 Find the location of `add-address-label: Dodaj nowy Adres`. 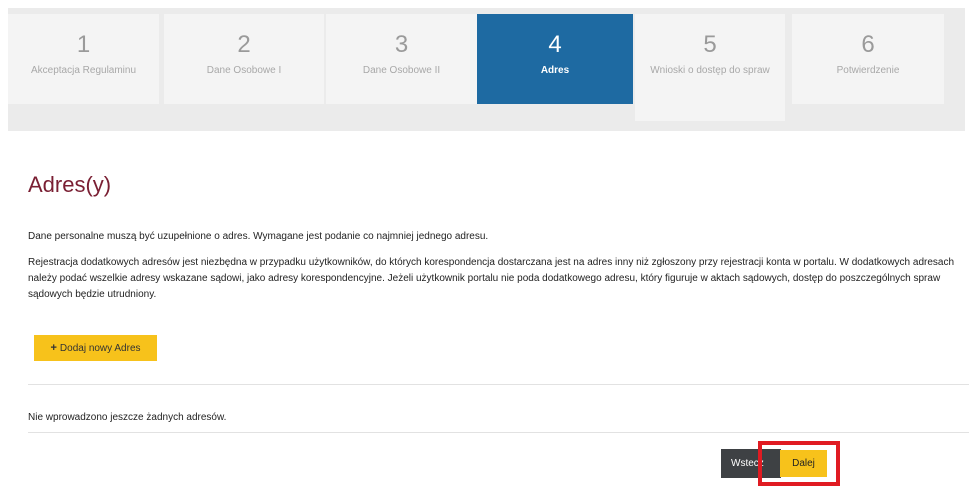

add-address-label: Dodaj nowy Adres is located at coordinates (100, 348).